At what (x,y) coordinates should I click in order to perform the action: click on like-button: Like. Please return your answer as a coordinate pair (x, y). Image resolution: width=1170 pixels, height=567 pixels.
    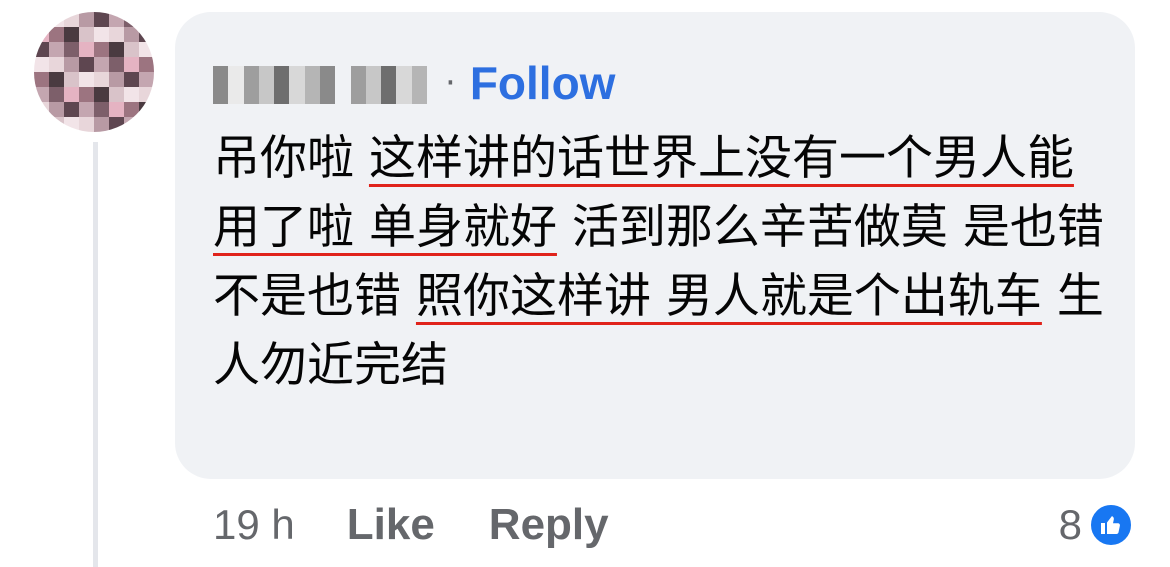
    Looking at the image, I should click on (391, 525).